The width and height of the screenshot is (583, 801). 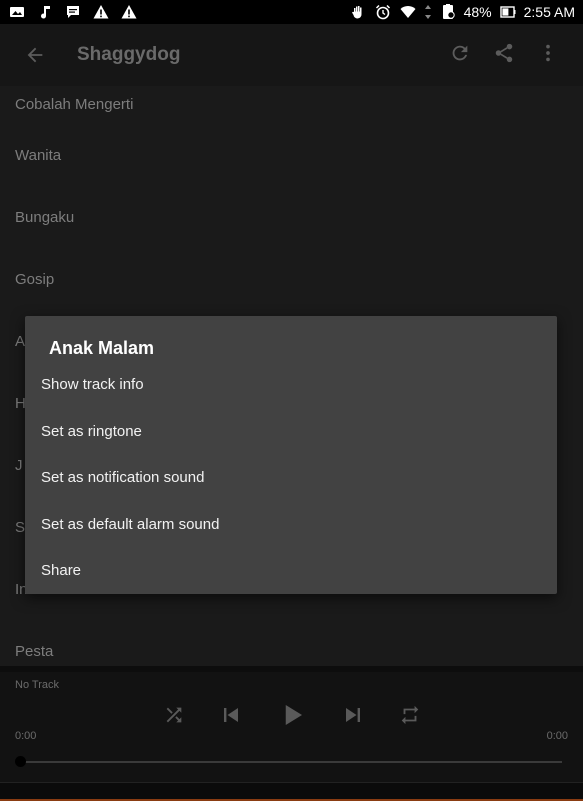 I want to click on data-arrows-icon, so click(x=428, y=12).